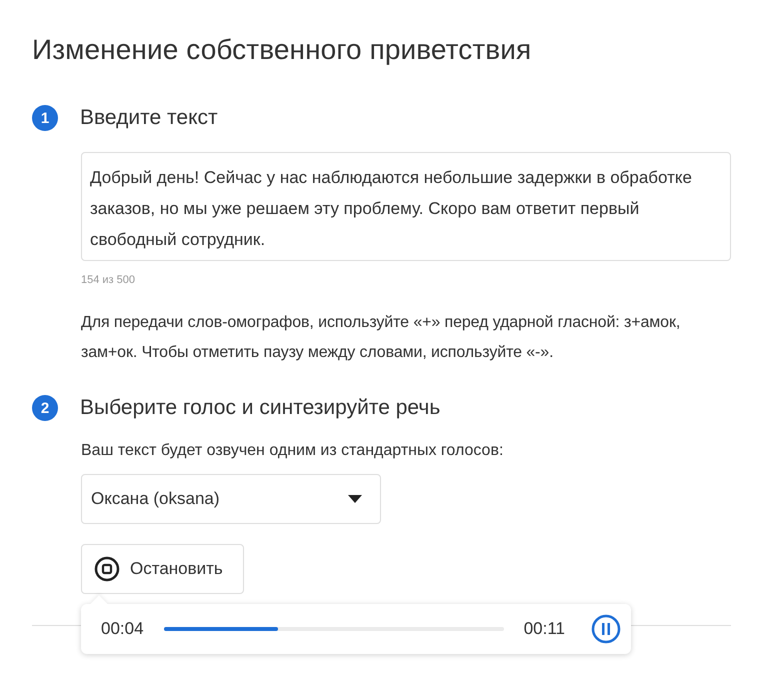 Image resolution: width=762 pixels, height=683 pixels. What do you see at coordinates (381, 338) in the screenshot?
I see `hint-text: Для передачи слов-омографов, используйте «+» перед ударной гласной: з+амок, зам+ок. Чтобы отметить паузу между словами, используйте «-».` at bounding box center [381, 338].